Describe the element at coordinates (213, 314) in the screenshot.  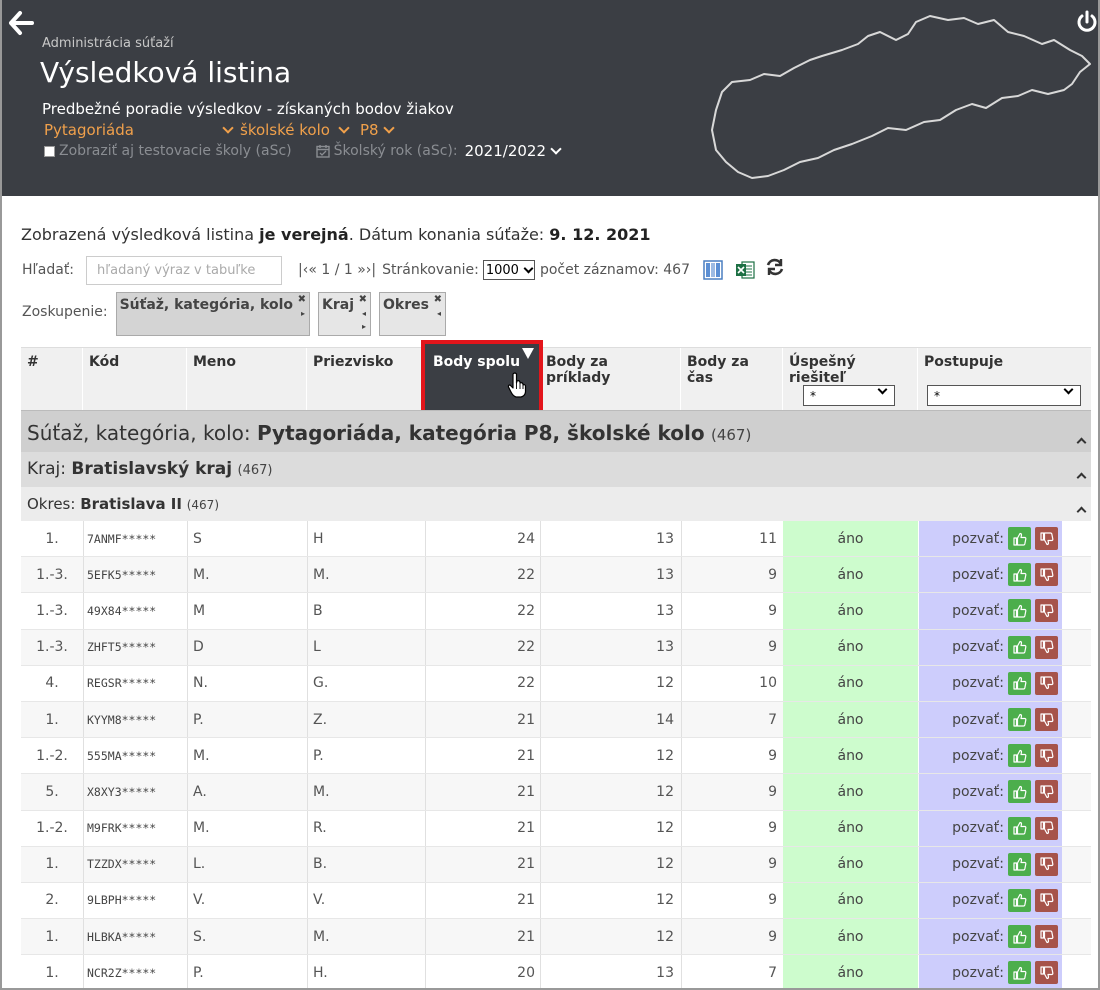
I see `group-chip-competition: Súťaž, kategória, kolo ✖ ▸` at that location.